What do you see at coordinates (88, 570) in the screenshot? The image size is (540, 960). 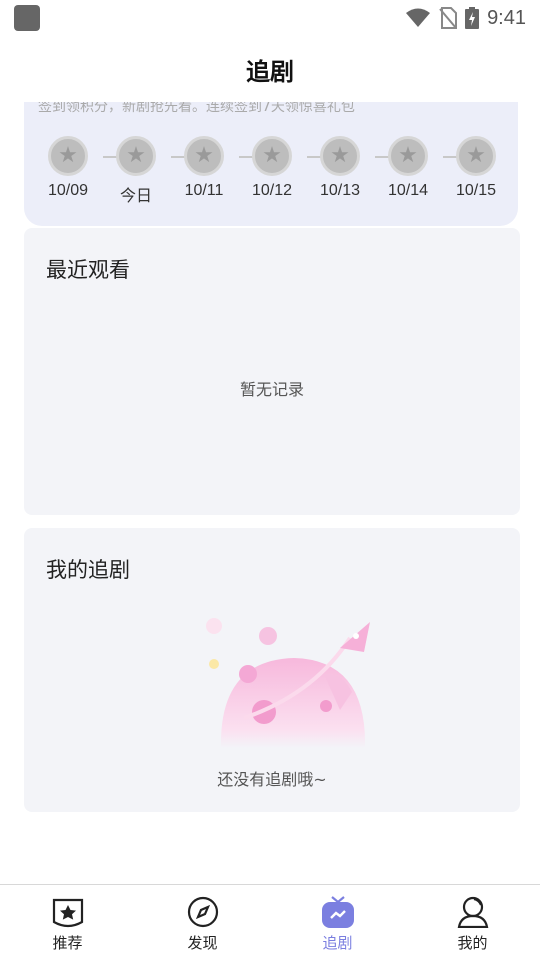 I see `my-following-title: 我的追剧` at bounding box center [88, 570].